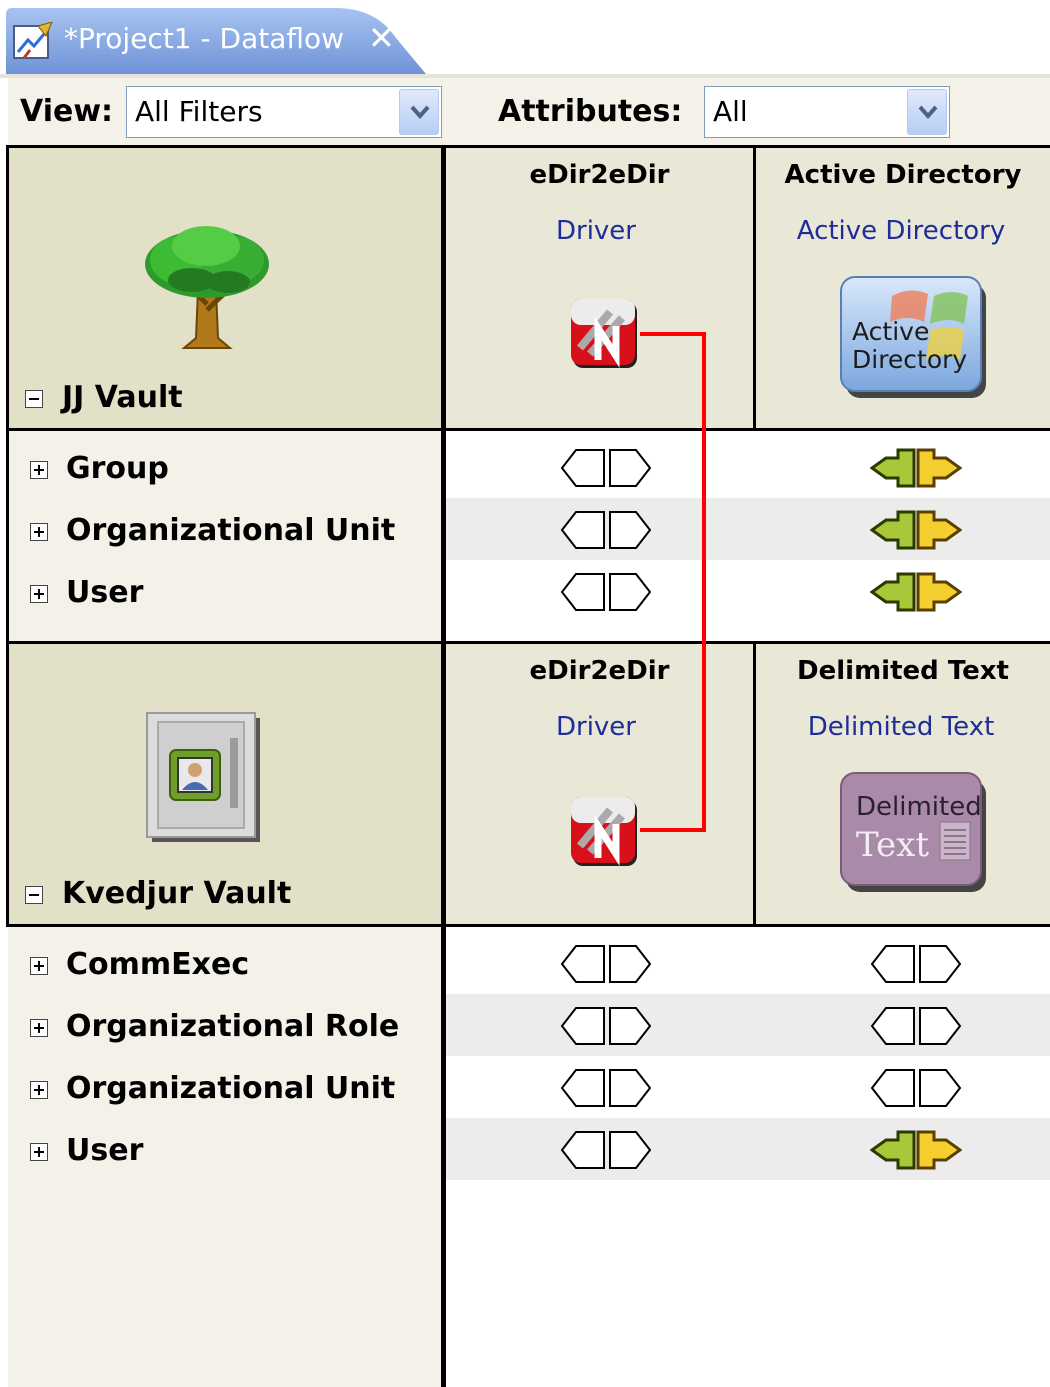 Image resolution: width=1050 pixels, height=1387 pixels. Describe the element at coordinates (33, 40) in the screenshot. I see `dataflow-editor-icon` at that location.